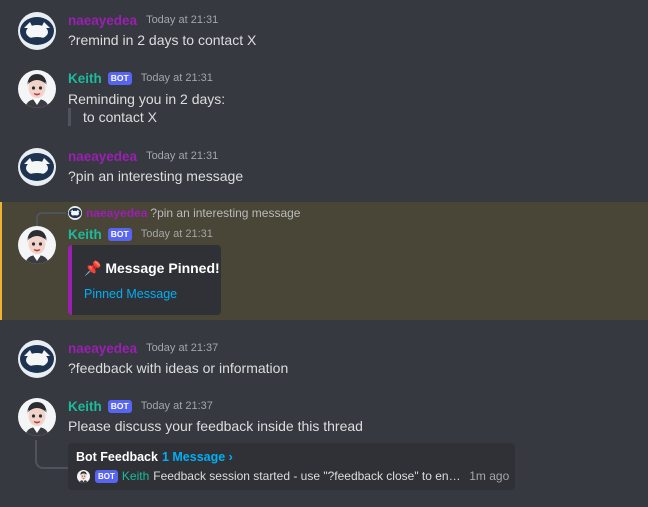 The height and width of the screenshot is (507, 648). I want to click on reply-text: ?pin an interesting message, so click(225, 213).